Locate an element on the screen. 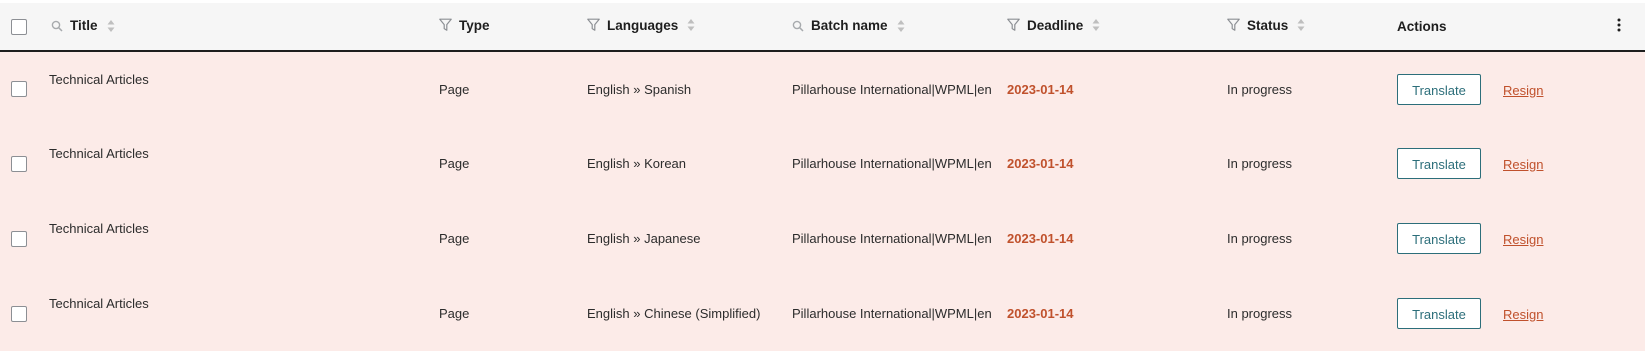 The image size is (1645, 360). more-options-cell is located at coordinates (1621, 27).